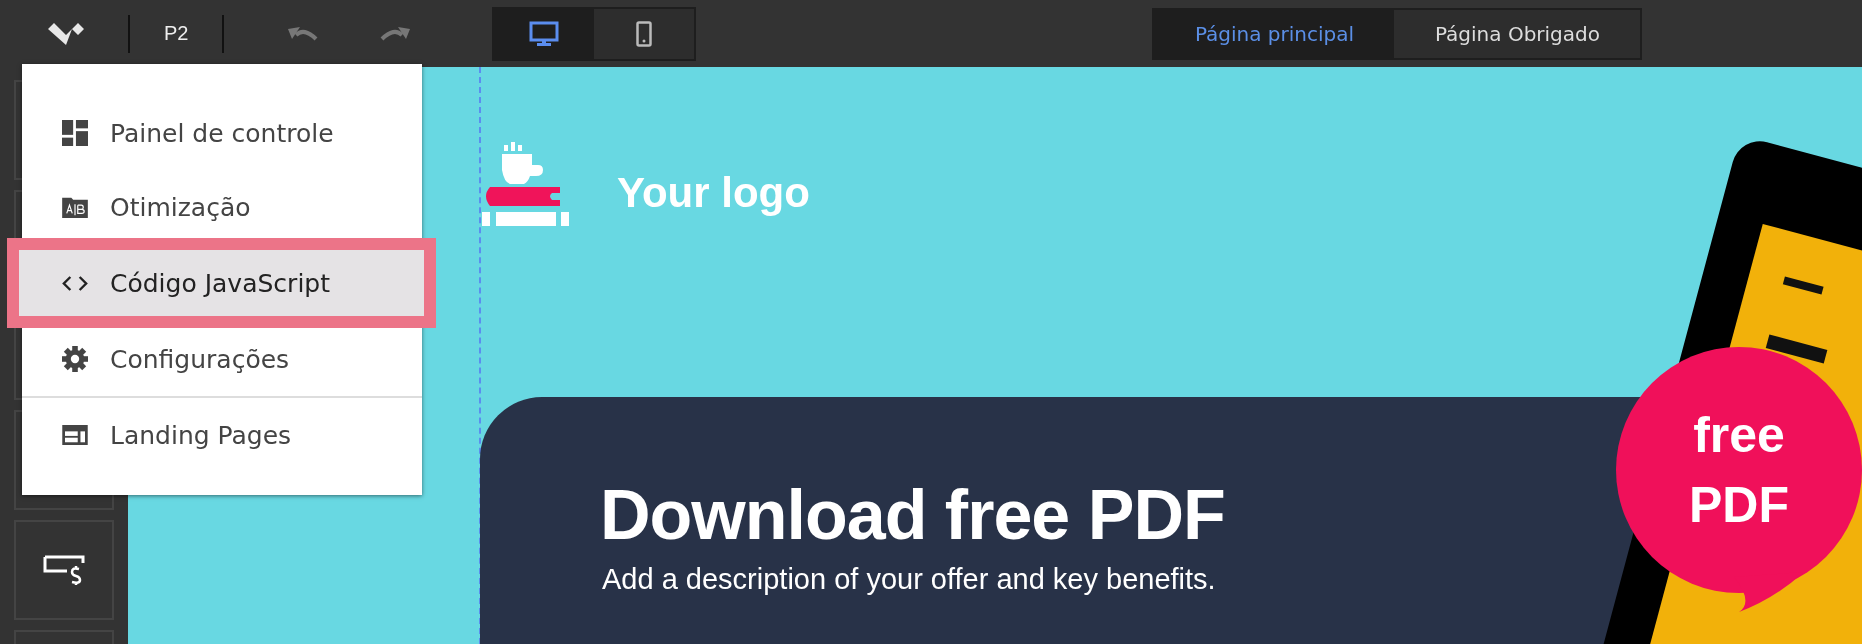  What do you see at coordinates (544, 33) in the screenshot?
I see `monitor-icon` at bounding box center [544, 33].